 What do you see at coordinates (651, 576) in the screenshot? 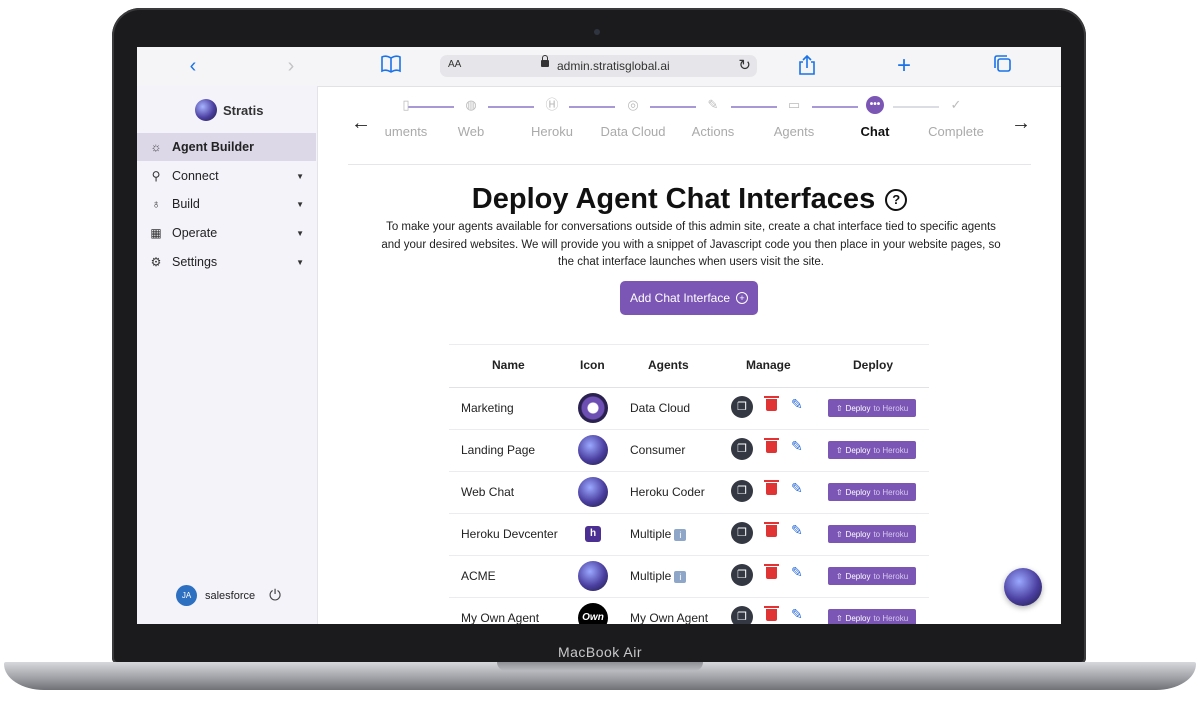
I see `row-agents-text: Multiple` at bounding box center [651, 576].